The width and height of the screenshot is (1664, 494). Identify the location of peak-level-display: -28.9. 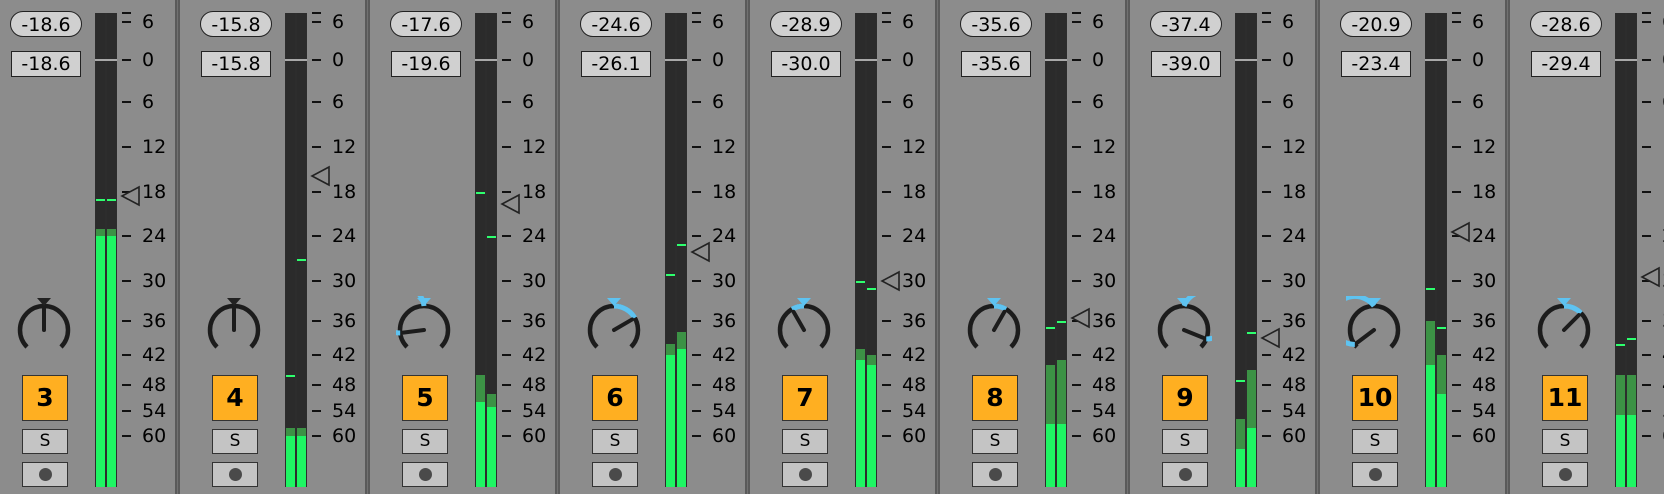
(806, 24).